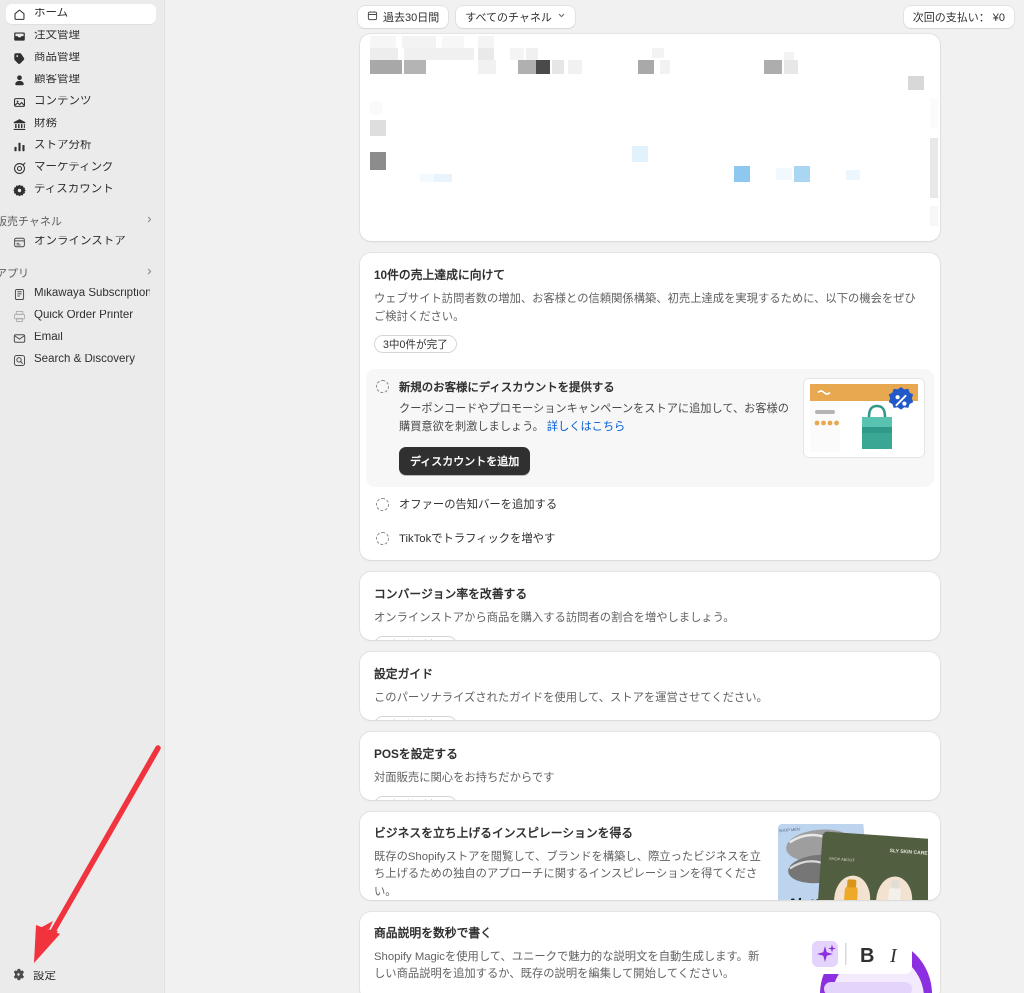 The width and height of the screenshot is (1024, 993). I want to click on sidebar-item-0: ホーム, so click(81, 14).